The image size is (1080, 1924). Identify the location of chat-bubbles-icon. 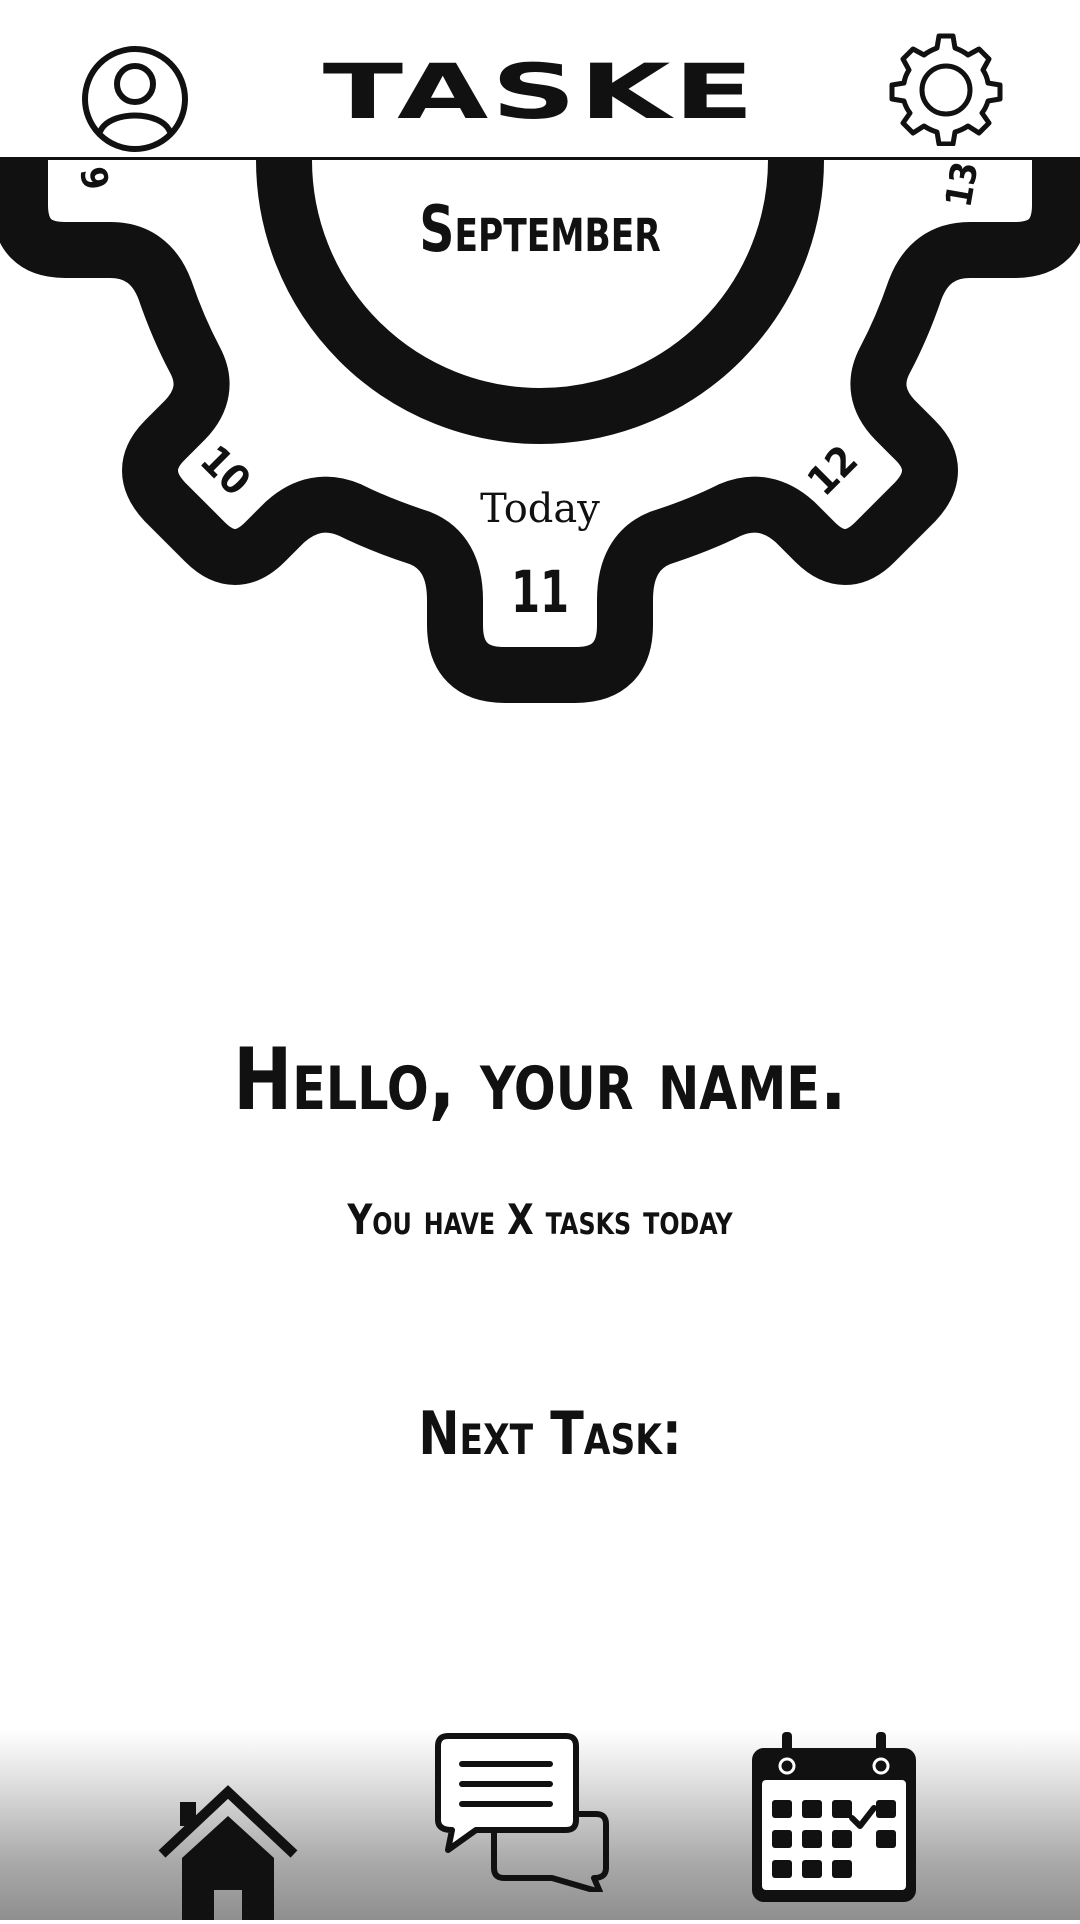
(522, 1814).